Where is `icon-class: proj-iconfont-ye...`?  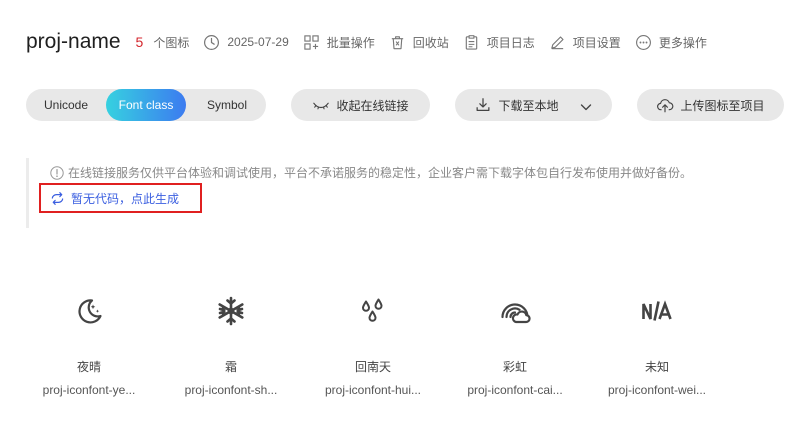 icon-class: proj-iconfont-ye... is located at coordinates (89, 390).